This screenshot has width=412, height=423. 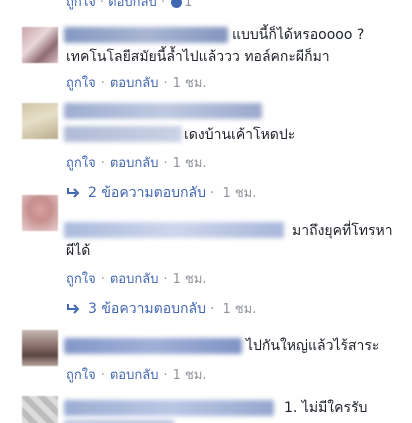 I want to click on view-replies-link: 3 ข้อความตอบกลับ · 1 ชม., so click(x=161, y=309).